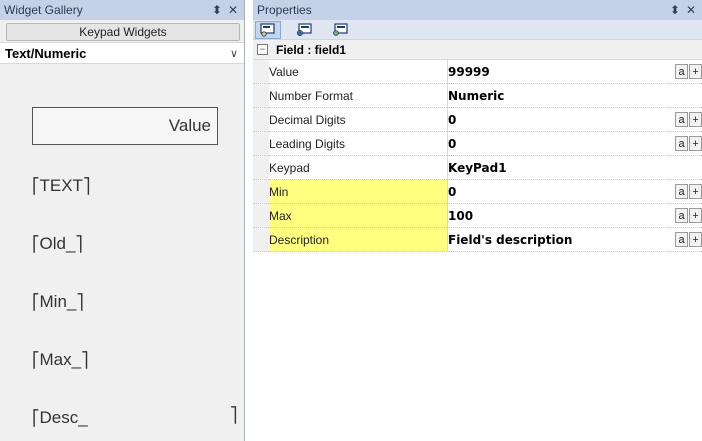 The image size is (702, 441). Describe the element at coordinates (358, 239) in the screenshot. I see `property-name: Description` at that location.